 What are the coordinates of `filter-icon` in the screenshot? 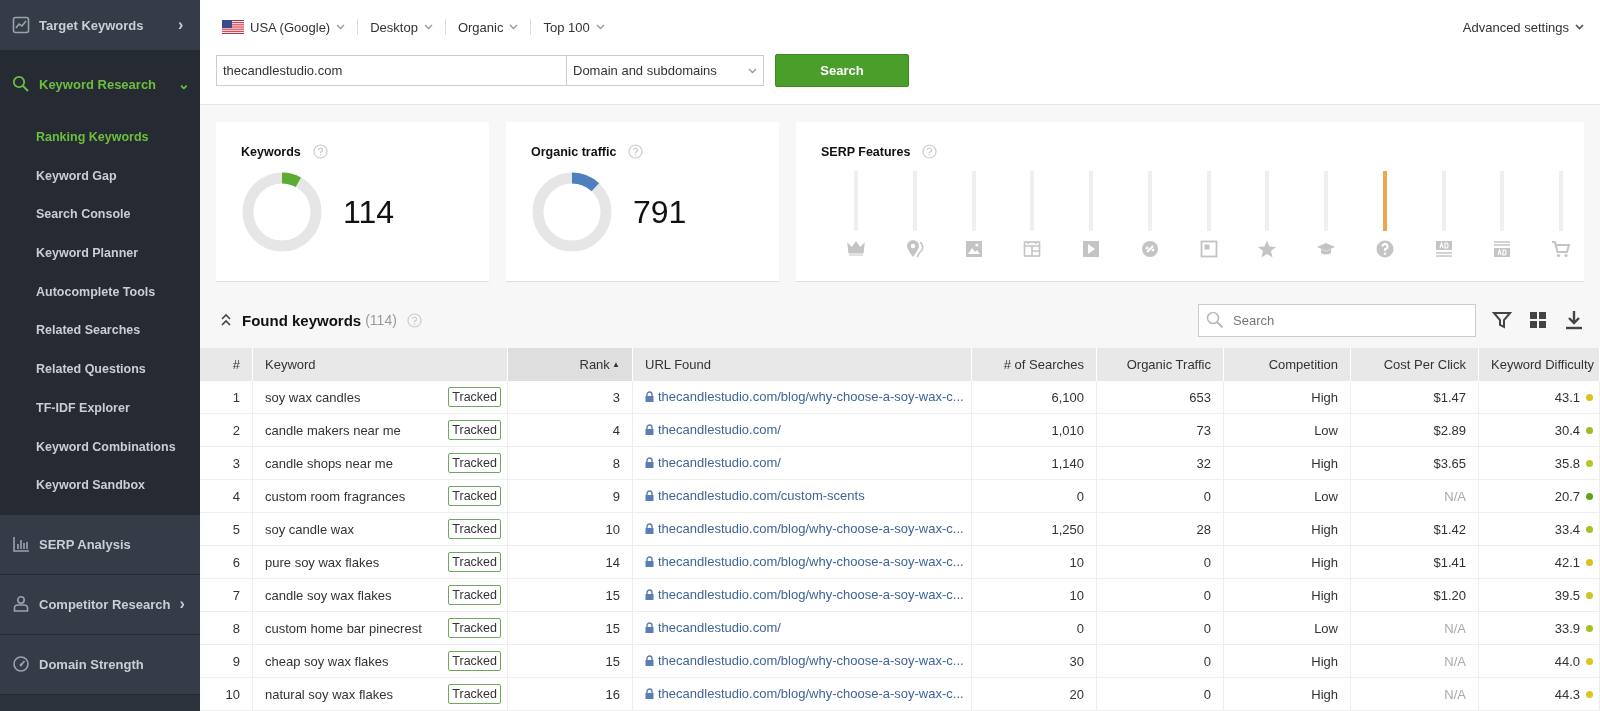 It's located at (1502, 320).